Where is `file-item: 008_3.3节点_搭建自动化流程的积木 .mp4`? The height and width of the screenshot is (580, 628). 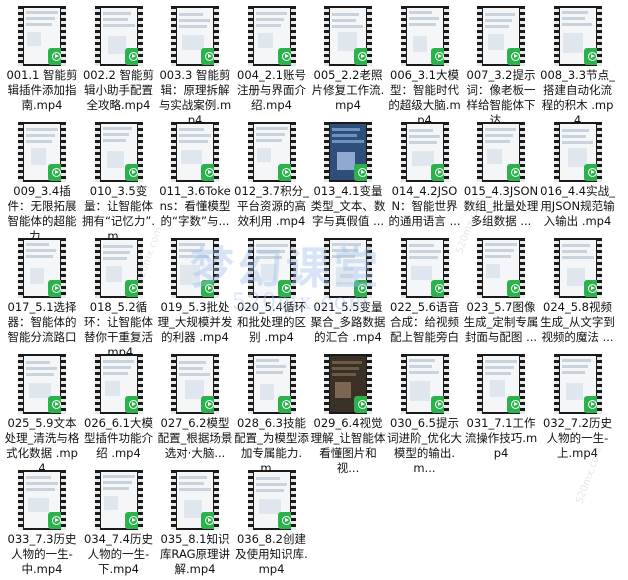
file-item: 008_3.3节点_搭建自动化流程的积木 .mp4 is located at coordinates (578, 63).